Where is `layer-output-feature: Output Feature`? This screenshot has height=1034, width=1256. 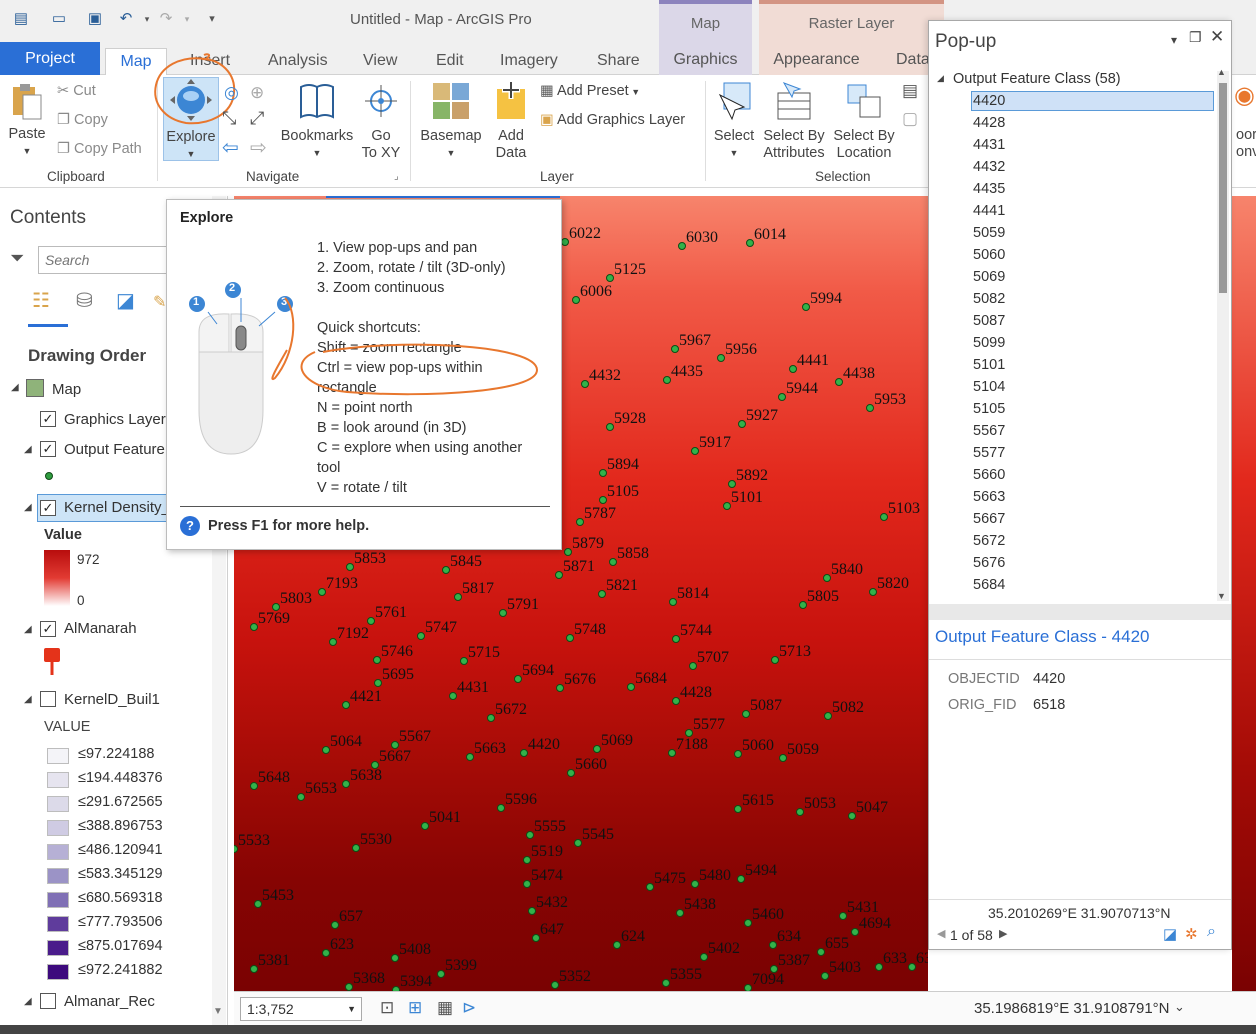
layer-output-feature: Output Feature is located at coordinates (114, 449).